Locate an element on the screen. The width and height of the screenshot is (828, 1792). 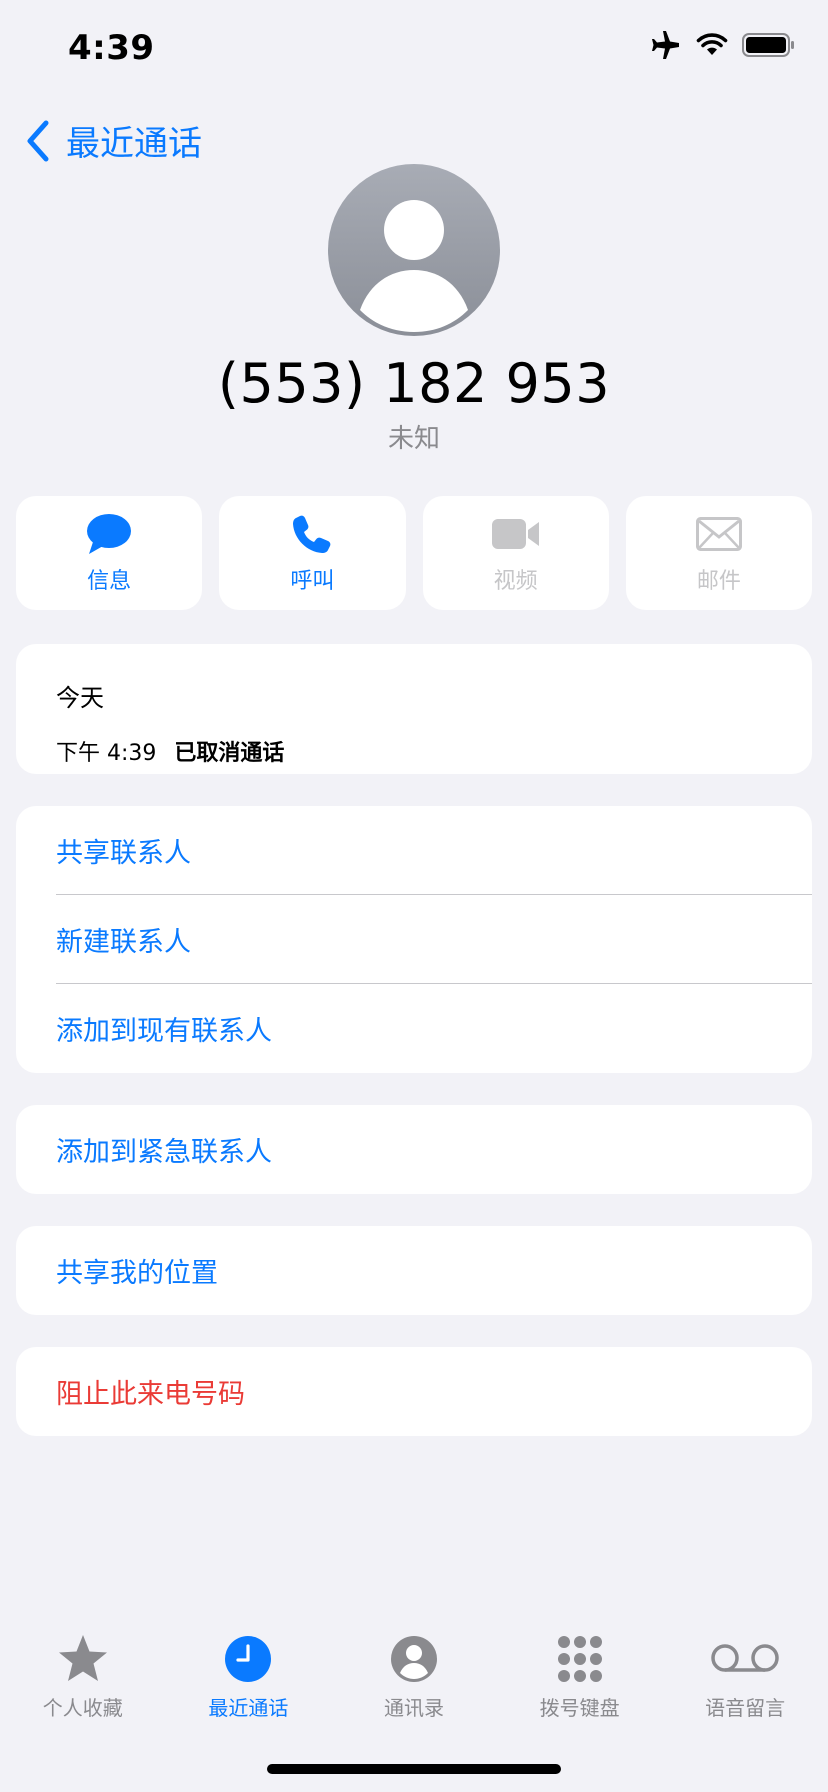
call-label: 呼叫 is located at coordinates (312, 581).